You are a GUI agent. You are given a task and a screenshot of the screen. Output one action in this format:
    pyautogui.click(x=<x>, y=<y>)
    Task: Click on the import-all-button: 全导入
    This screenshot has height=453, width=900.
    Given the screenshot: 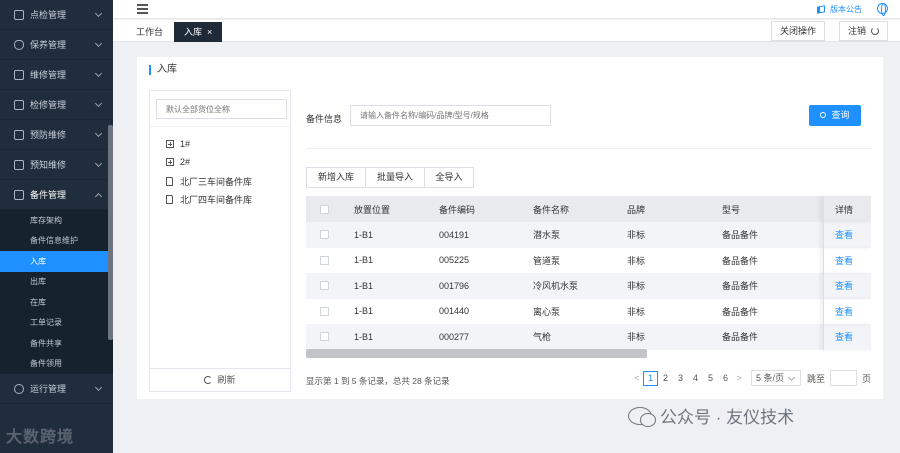 What is the action you would take?
    pyautogui.click(x=449, y=177)
    